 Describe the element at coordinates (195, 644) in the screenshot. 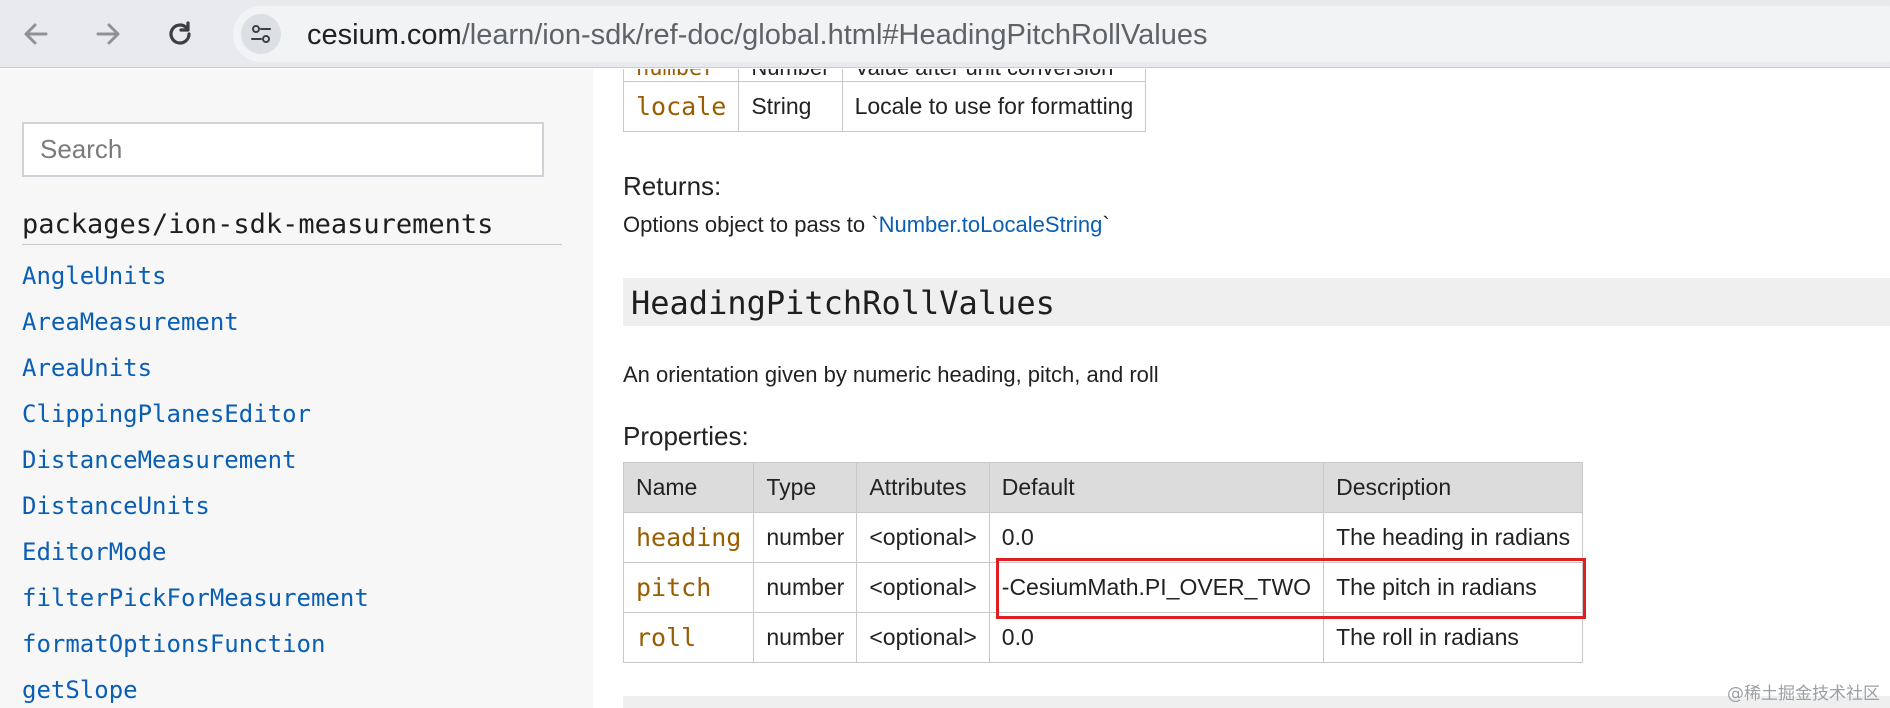

I see `sidebar-item-format-options-function: formatOptionsFunction` at that location.